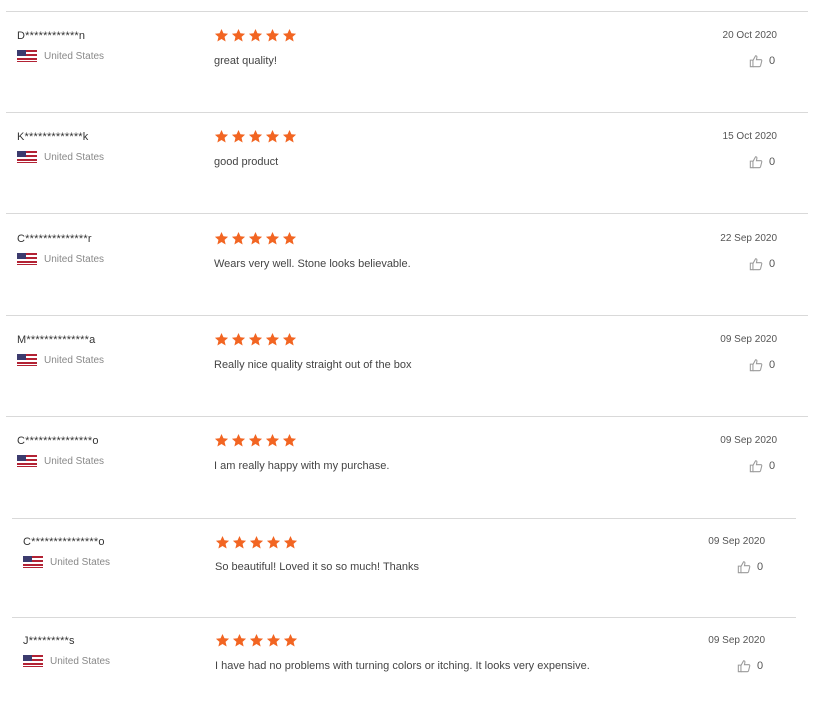 Image resolution: width=815 pixels, height=718 pixels. Describe the element at coordinates (749, 35) in the screenshot. I see `review-date: 20 Oct 2020` at that location.